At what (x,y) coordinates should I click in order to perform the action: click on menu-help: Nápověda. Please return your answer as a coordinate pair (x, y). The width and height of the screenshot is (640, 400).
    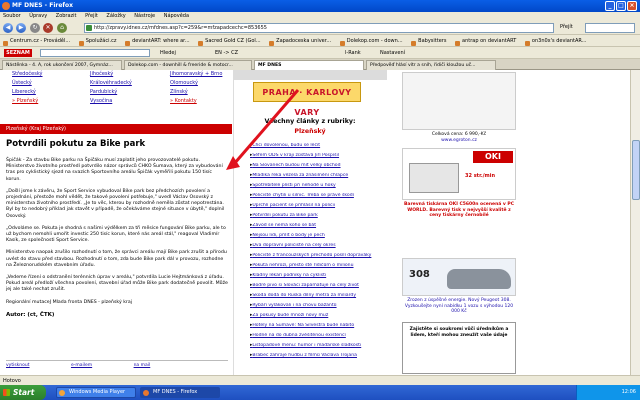
    Looking at the image, I should click on (176, 16).